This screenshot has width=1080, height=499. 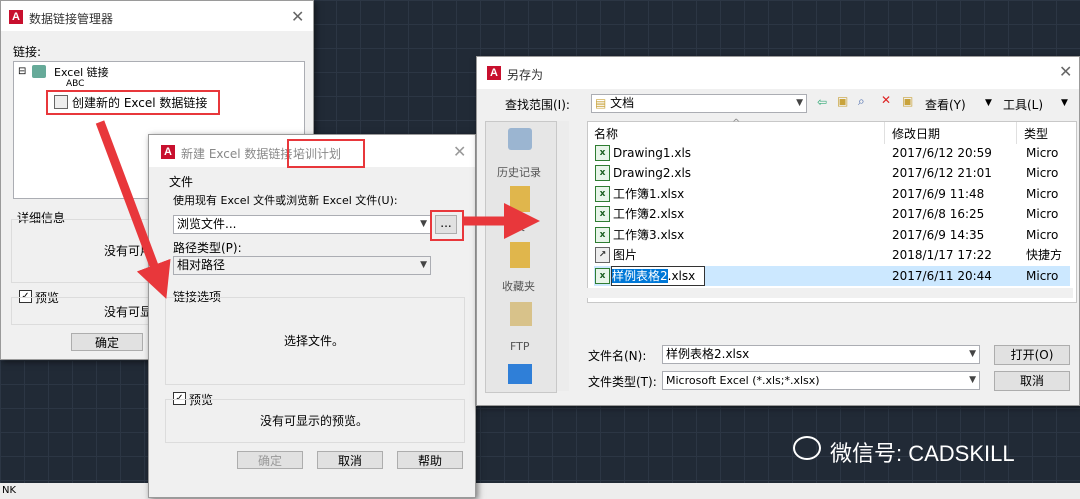 What do you see at coordinates (133, 209) in the screenshot?
I see `arrow-to-dialog` at bounding box center [133, 209].